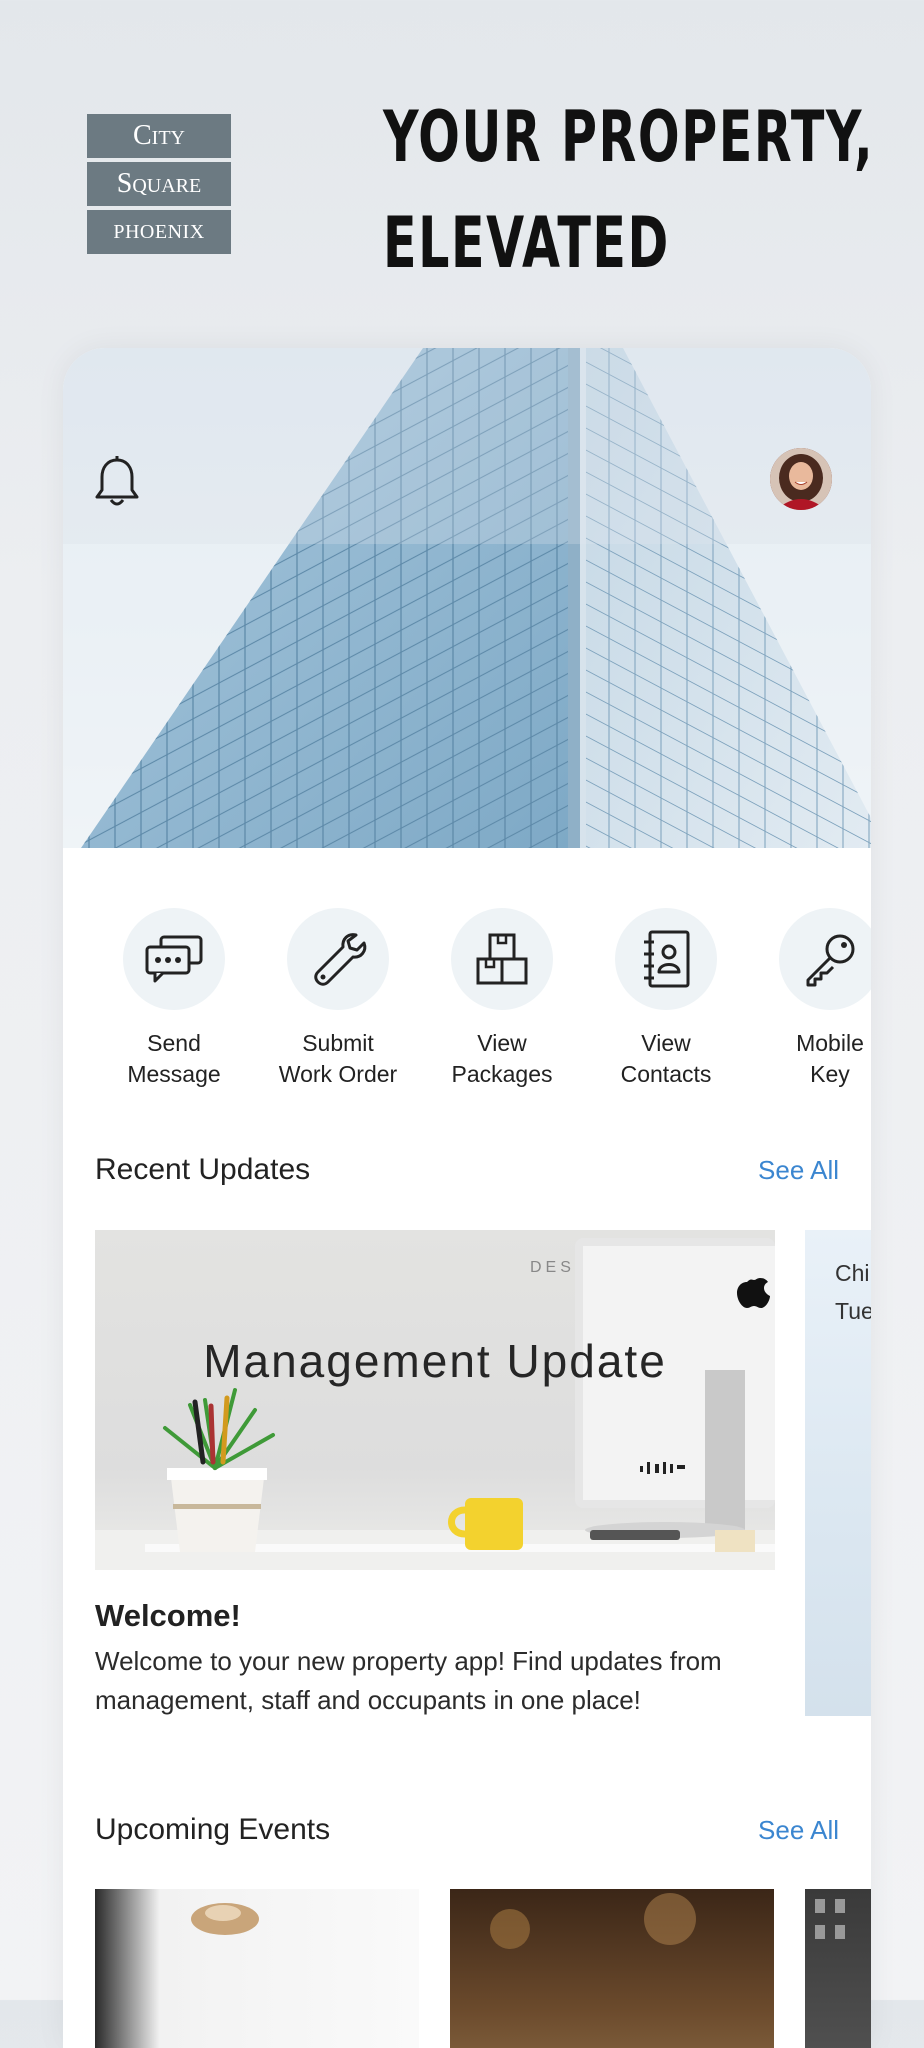  Describe the element at coordinates (467, 1830) in the screenshot. I see `upcoming-events-header: Upcoming Events See All` at that location.